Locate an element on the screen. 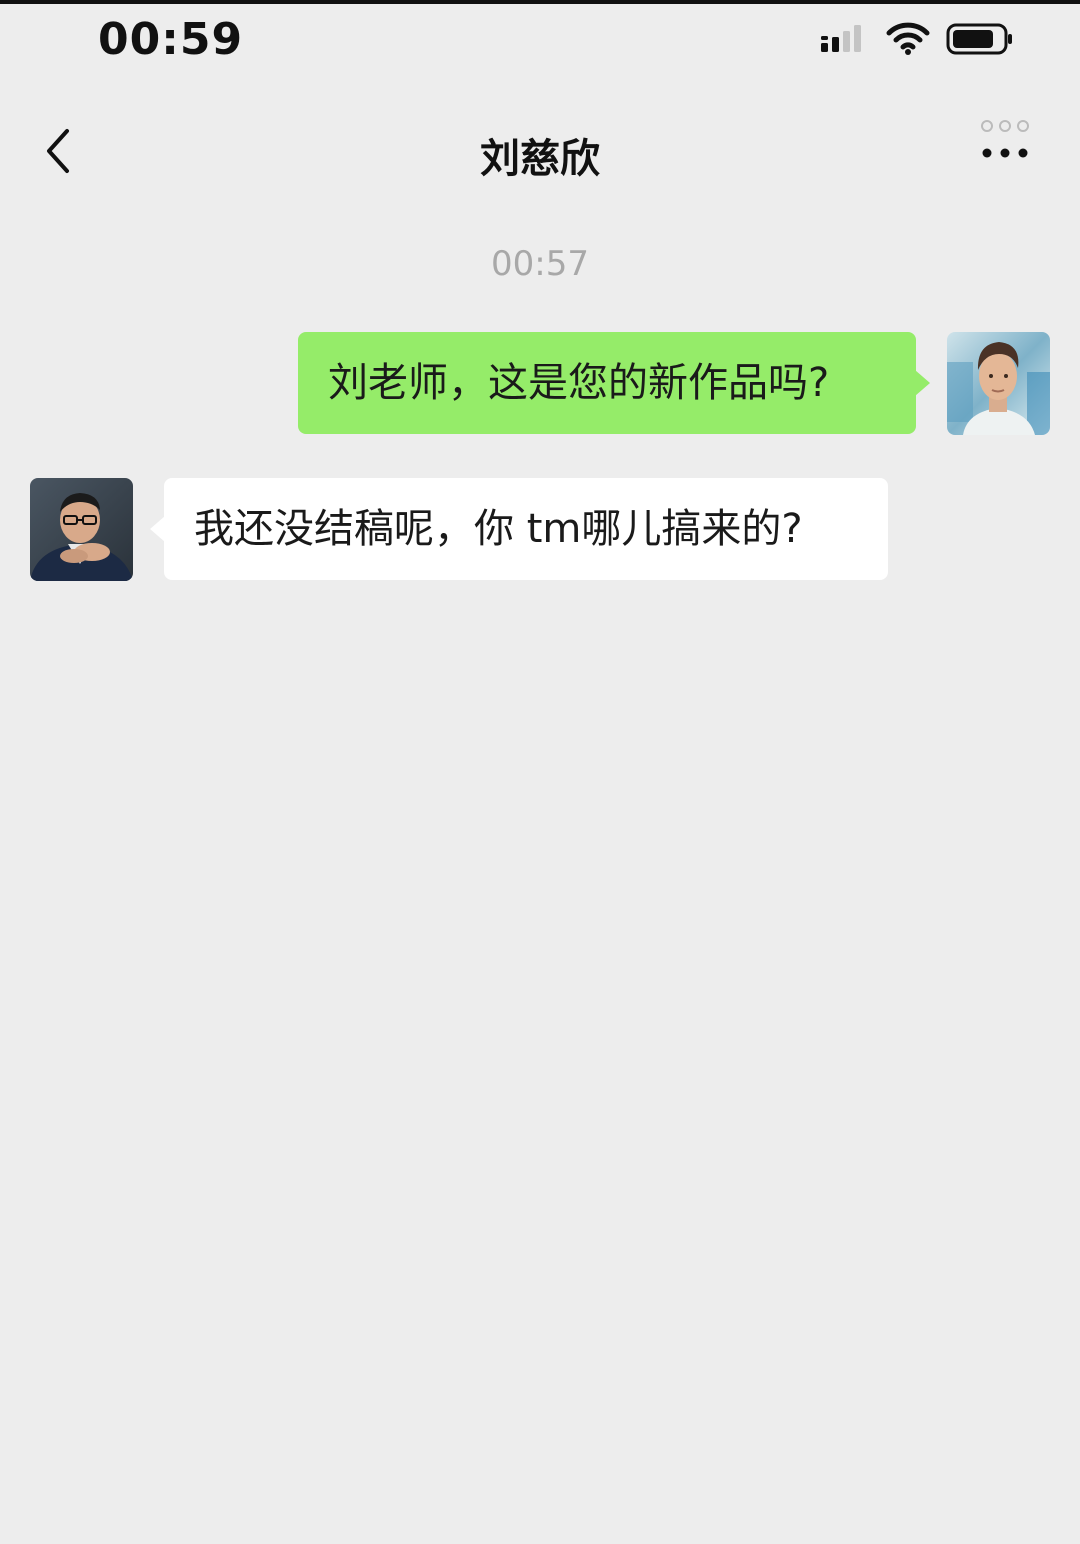 The width and height of the screenshot is (1080, 1544). chat-title: 刘慈欣 is located at coordinates (540, 159).